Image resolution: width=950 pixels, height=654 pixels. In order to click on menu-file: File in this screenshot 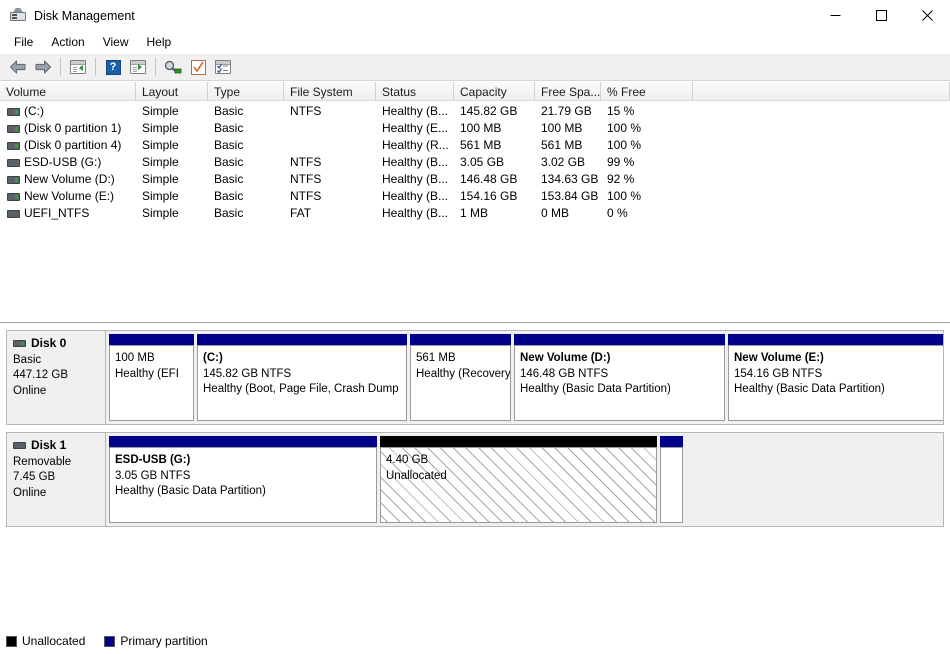, I will do `click(23, 42)`.